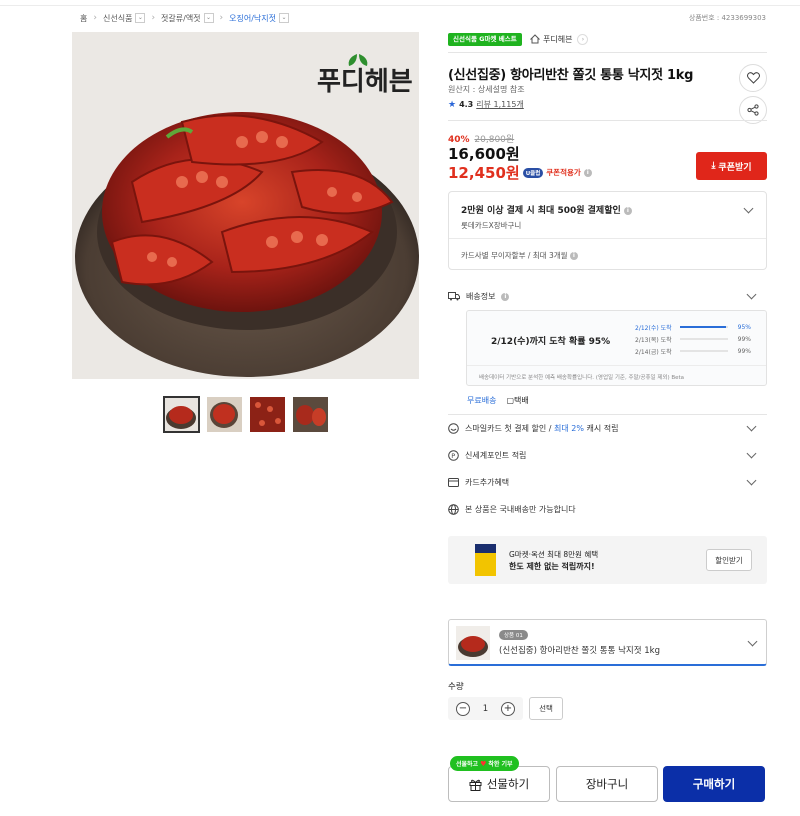 Image resolution: width=800 pixels, height=816 pixels. What do you see at coordinates (563, 172) in the screenshot?
I see `coupon-price-label: 쿠폰적용가` at bounding box center [563, 172].